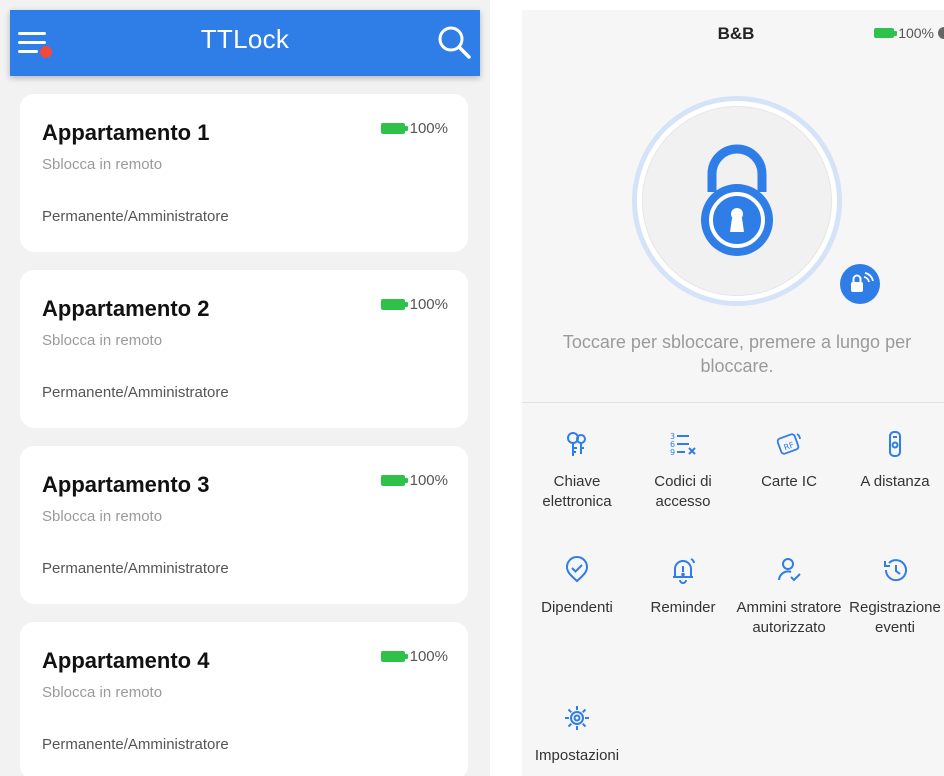 This screenshot has width=944, height=776. What do you see at coordinates (683, 587) in the screenshot?
I see `feature-reminder: Reminder` at bounding box center [683, 587].